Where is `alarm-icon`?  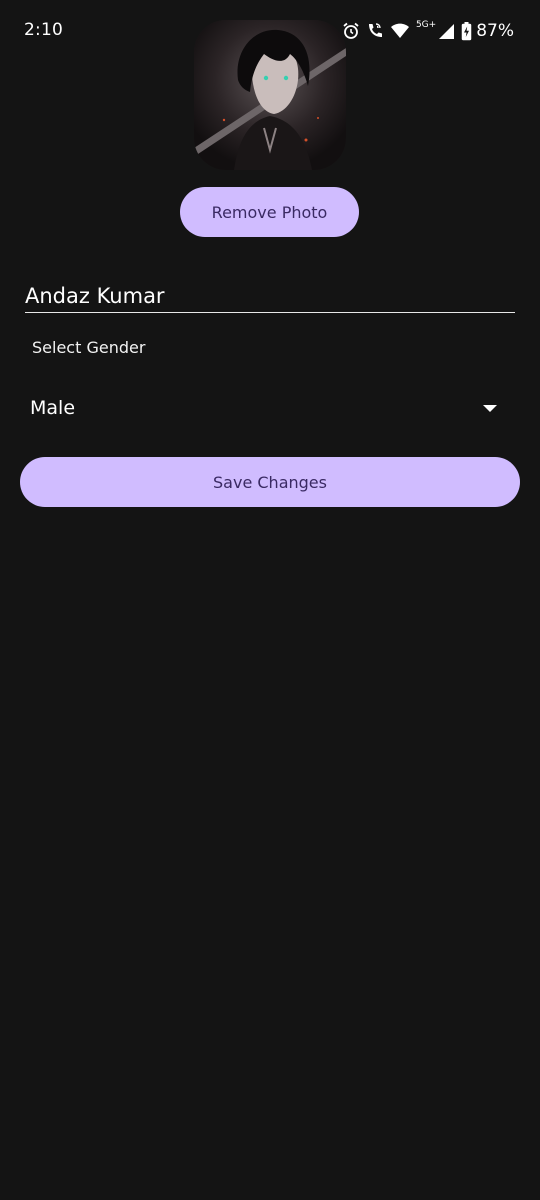 alarm-icon is located at coordinates (351, 31).